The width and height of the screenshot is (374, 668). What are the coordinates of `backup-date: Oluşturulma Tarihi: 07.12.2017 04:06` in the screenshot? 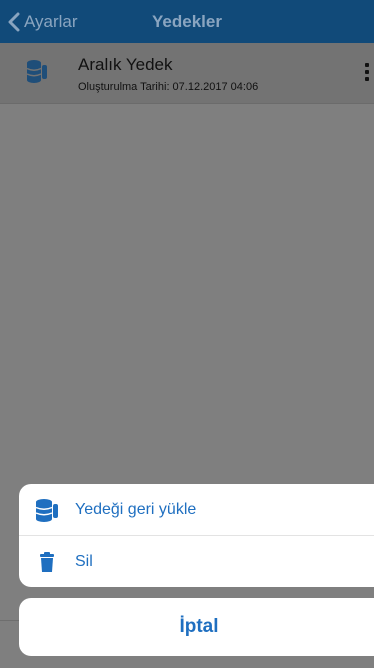 It's located at (168, 87).